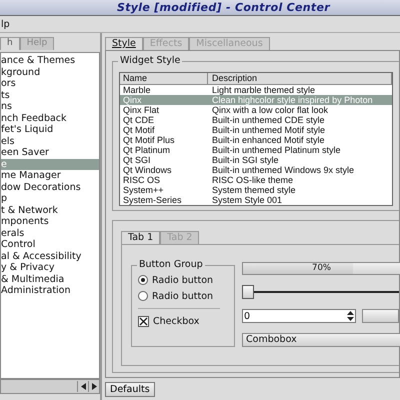 The image size is (400, 400). Describe the element at coordinates (50, 256) in the screenshot. I see `tree-item: al & Accessibility` at that location.